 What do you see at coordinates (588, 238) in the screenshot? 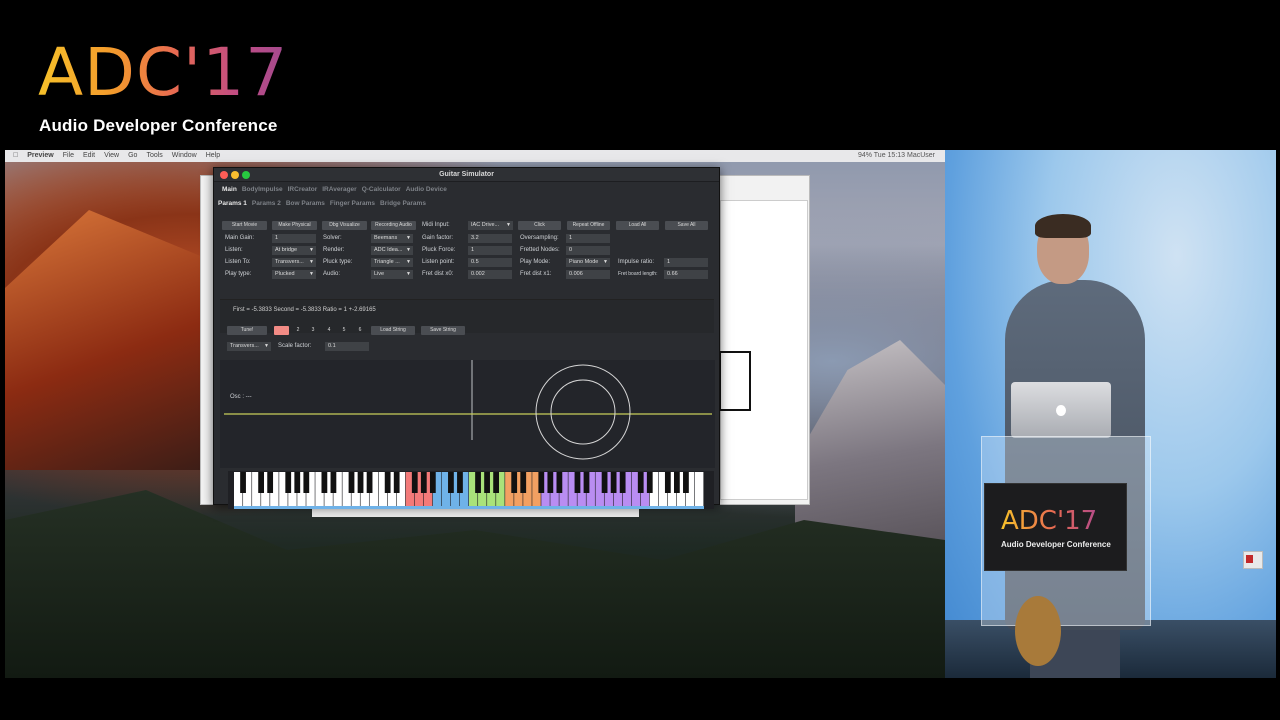
I see `oversampling-field: 1` at bounding box center [588, 238].